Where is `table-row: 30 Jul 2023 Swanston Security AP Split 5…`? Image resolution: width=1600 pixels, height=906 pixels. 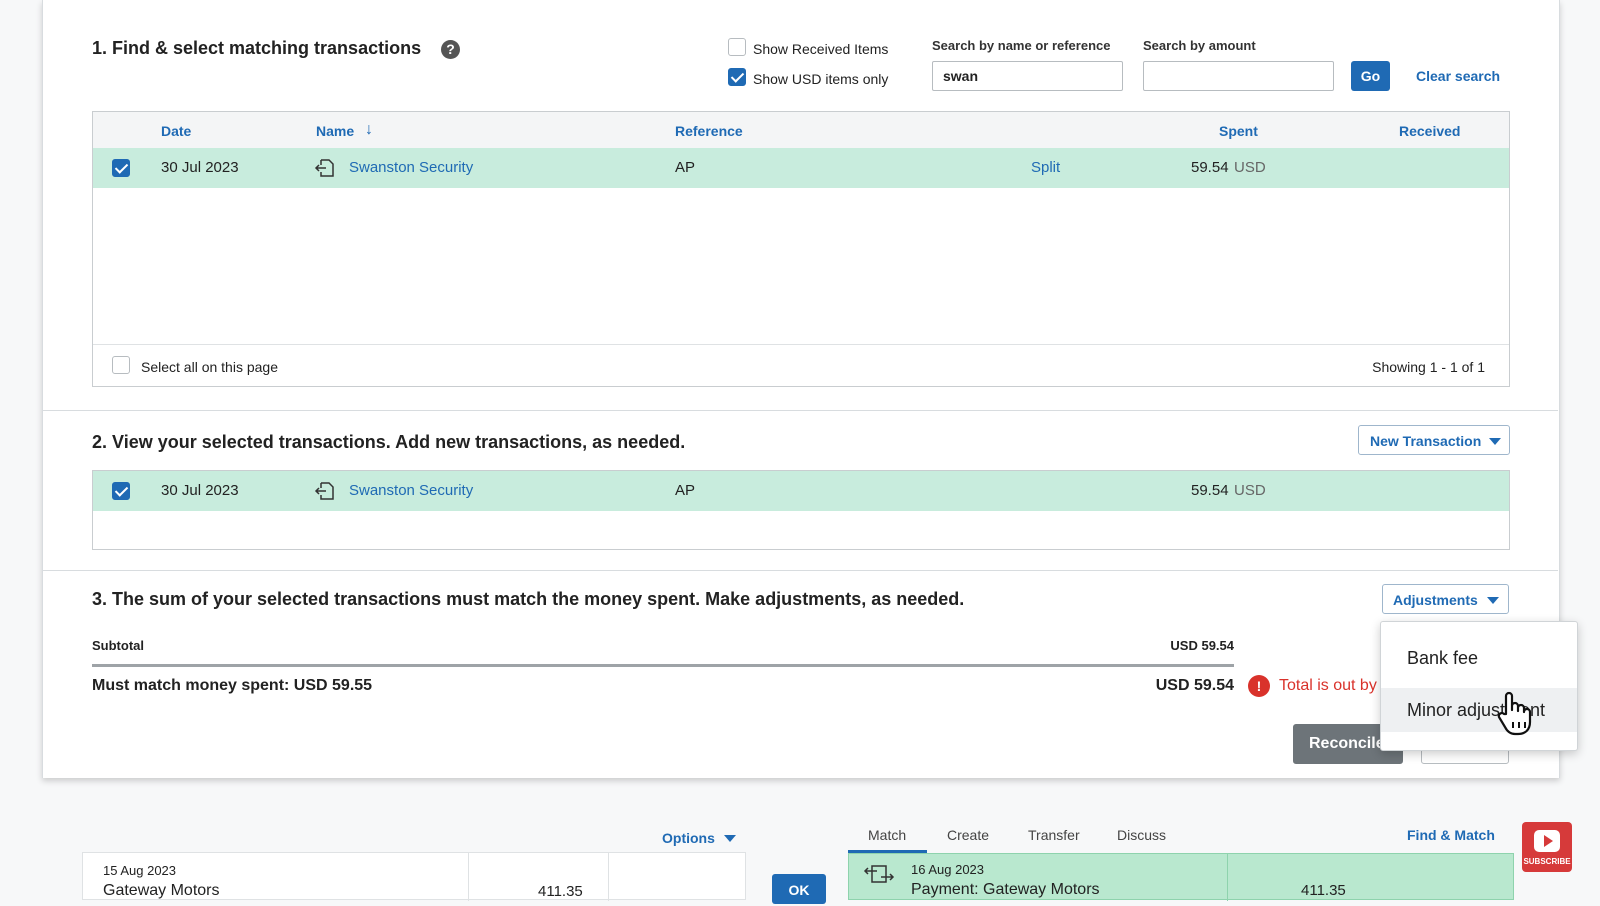
table-row: 30 Jul 2023 Swanston Security AP Split 5… is located at coordinates (801, 168).